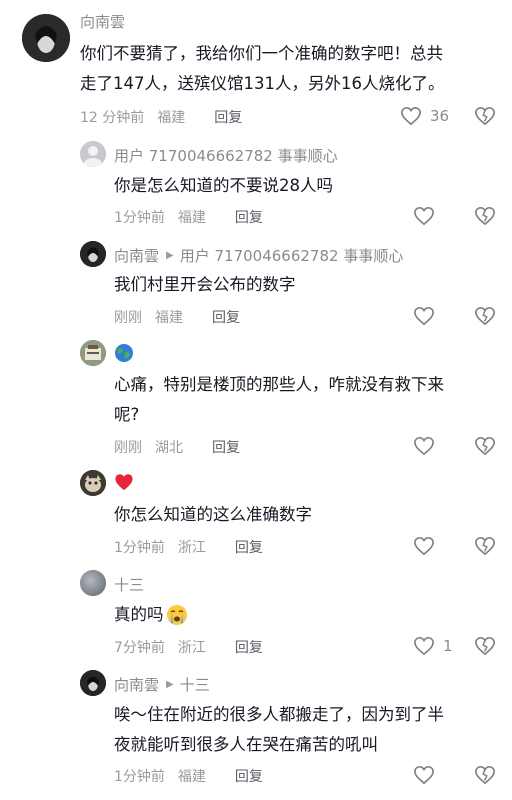 Image resolution: width=512 pixels, height=800 pixels. I want to click on globe-icon, so click(124, 353).